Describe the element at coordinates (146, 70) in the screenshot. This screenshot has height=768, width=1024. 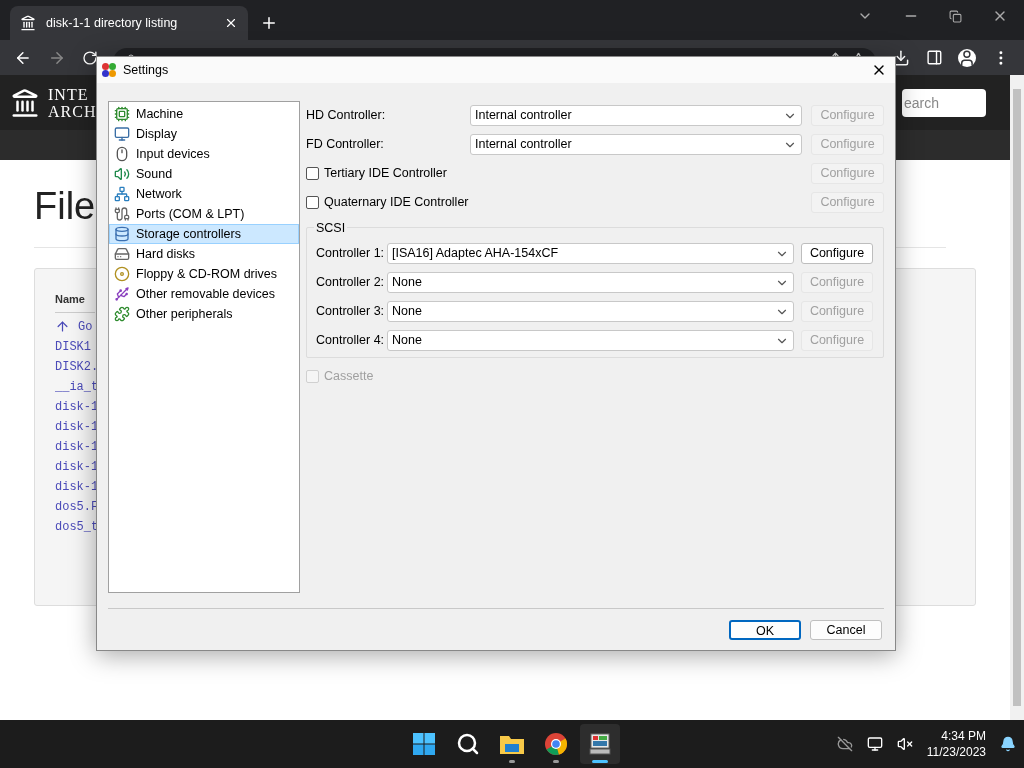
I see `dialog-title: Settings` at that location.